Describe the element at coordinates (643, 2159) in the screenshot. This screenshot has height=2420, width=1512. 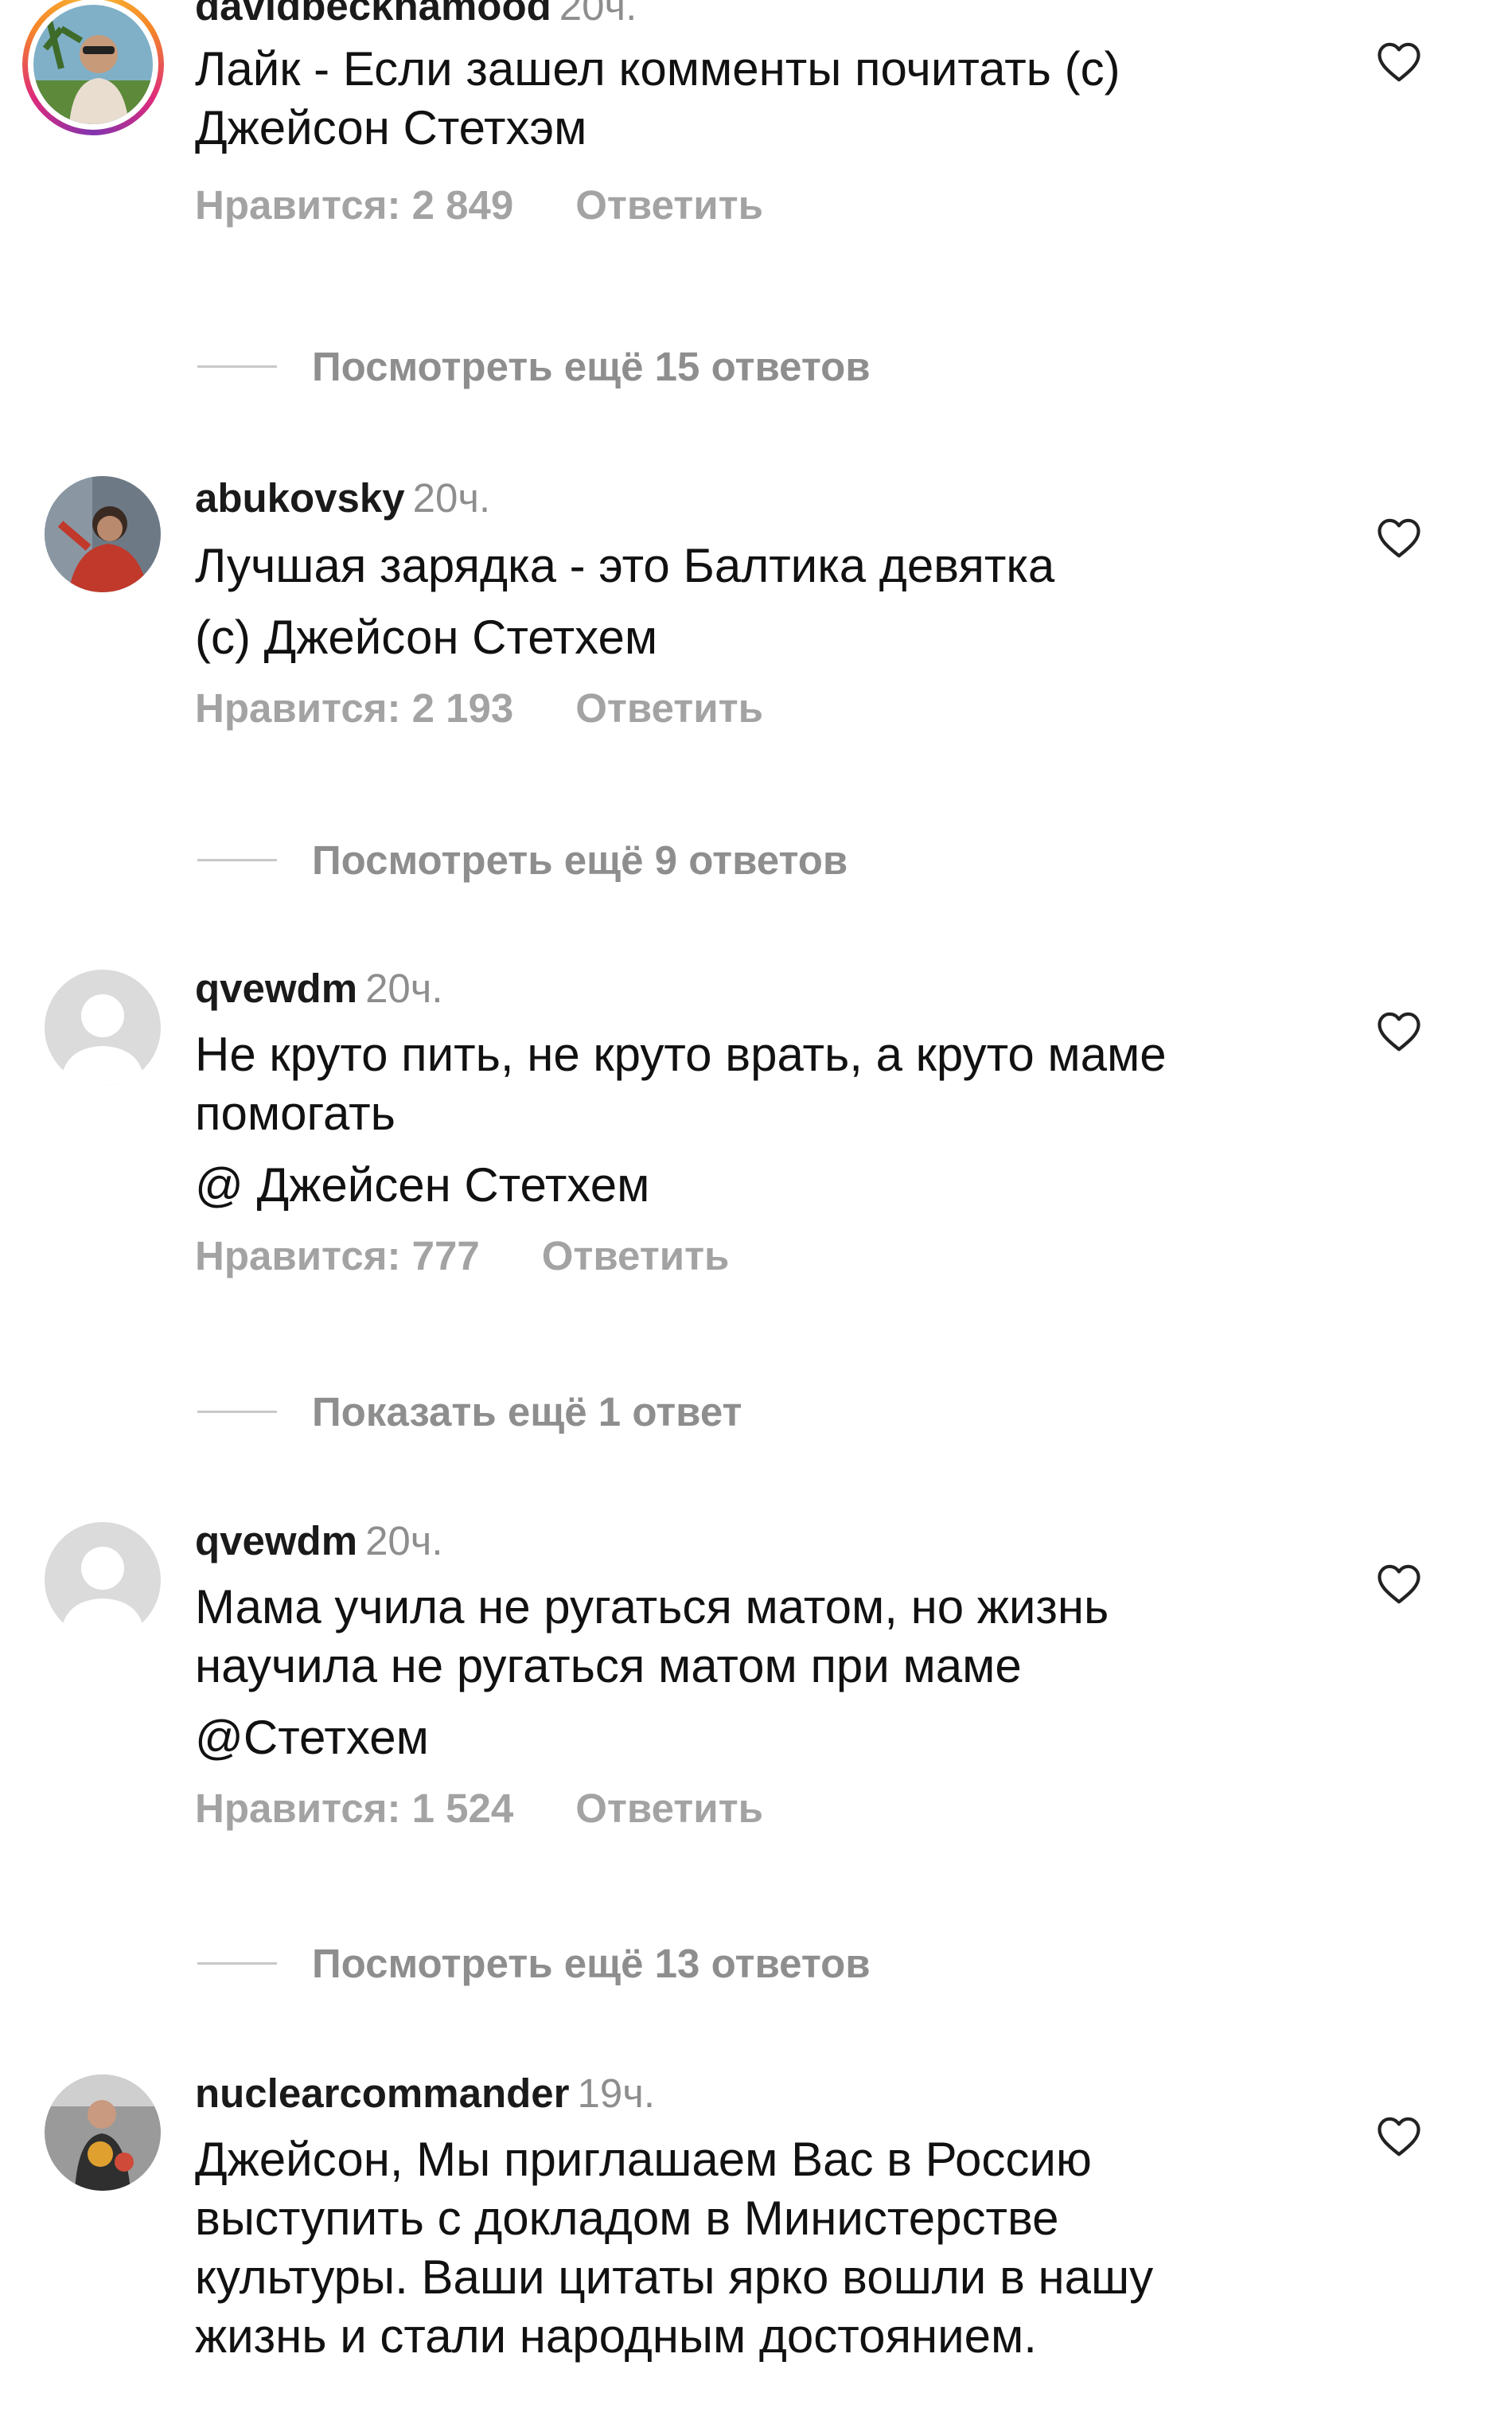
I see `comment-text-line: Джейсон, Мы приглашаем Вас в Россию` at that location.